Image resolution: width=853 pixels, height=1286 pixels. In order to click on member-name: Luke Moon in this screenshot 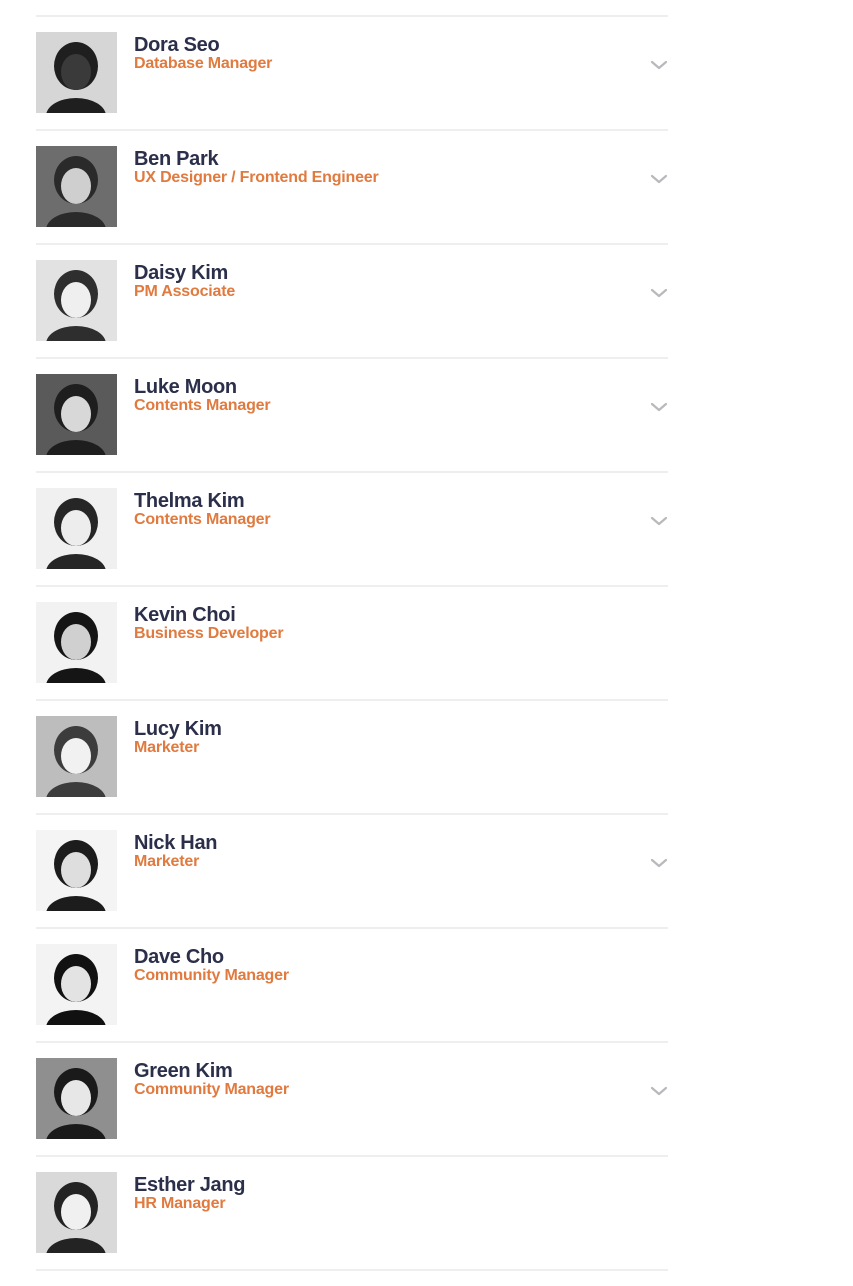, I will do `click(185, 387)`.